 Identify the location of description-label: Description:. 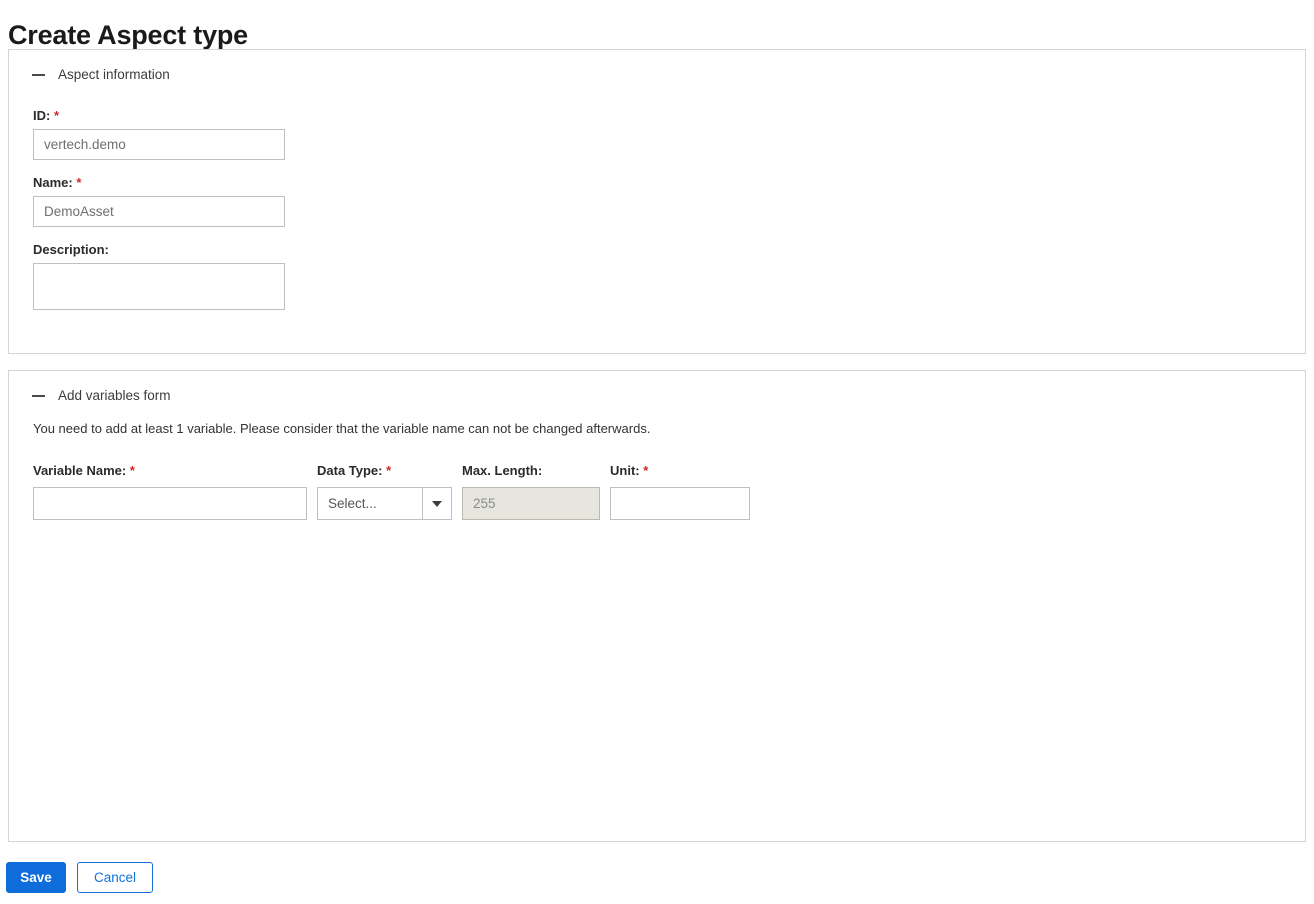
(71, 249).